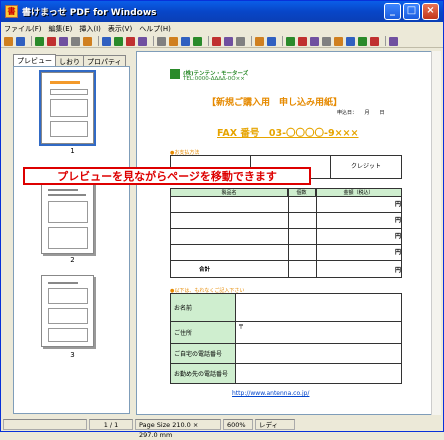 This screenshot has width=444, height=440. What do you see at coordinates (222, 41) in the screenshot?
I see `toolbar` at bounding box center [222, 41].